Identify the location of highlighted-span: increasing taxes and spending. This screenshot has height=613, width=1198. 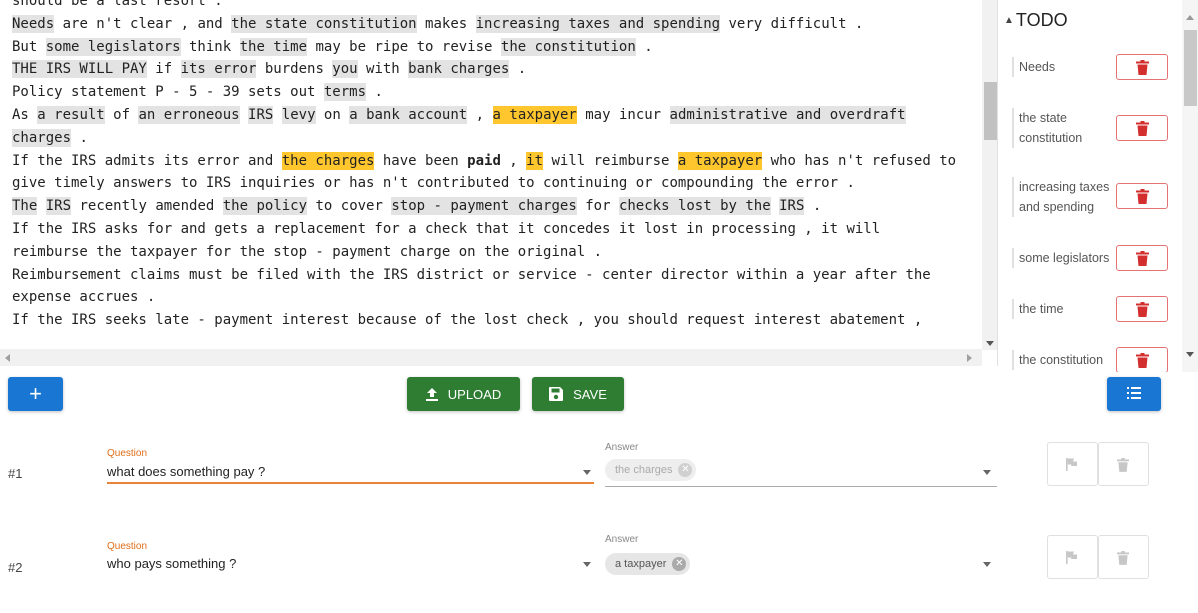
(598, 23).